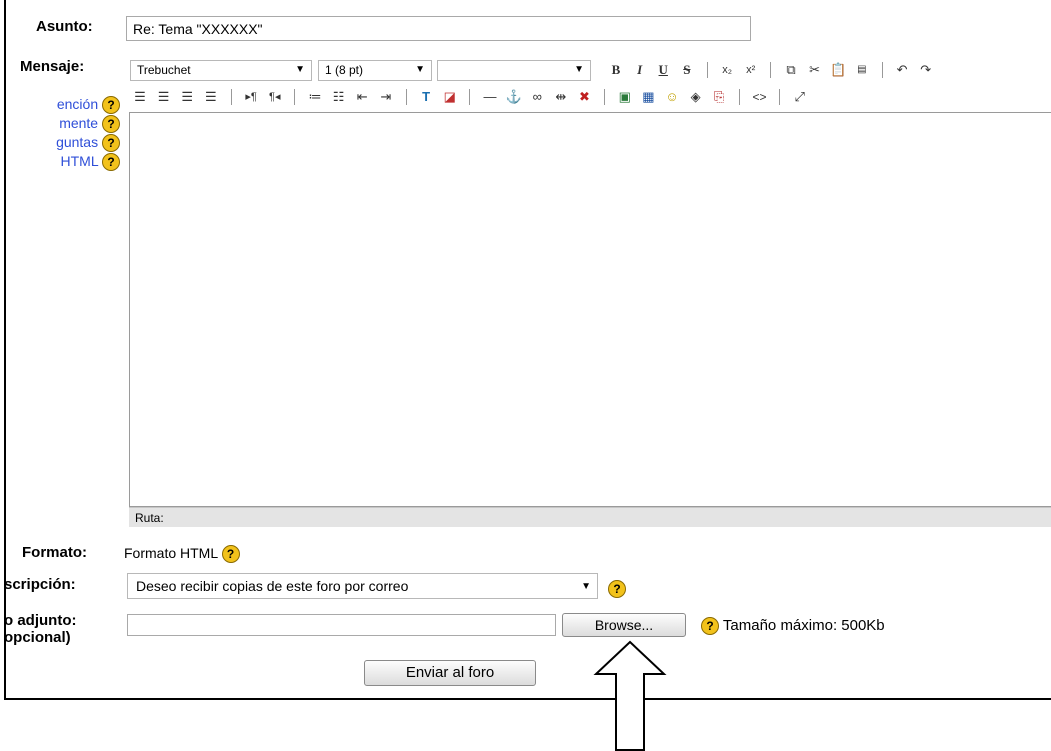 This screenshot has width=1051, height=751. I want to click on undo-icon: ↶, so click(902, 70).